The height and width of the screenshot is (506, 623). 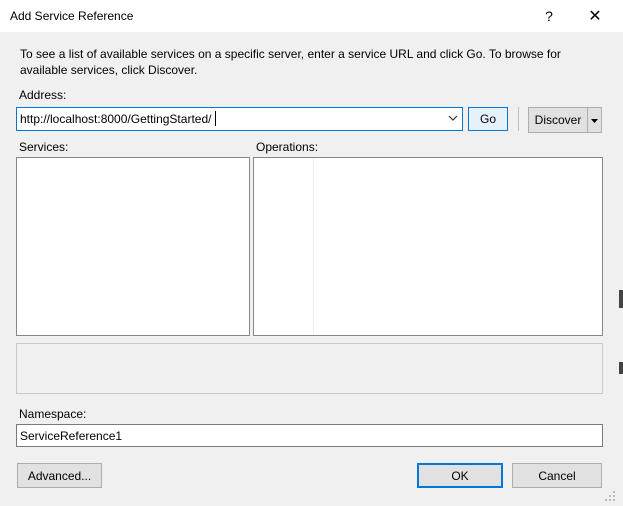 What do you see at coordinates (453, 119) in the screenshot?
I see `chevron-down-icon` at bounding box center [453, 119].